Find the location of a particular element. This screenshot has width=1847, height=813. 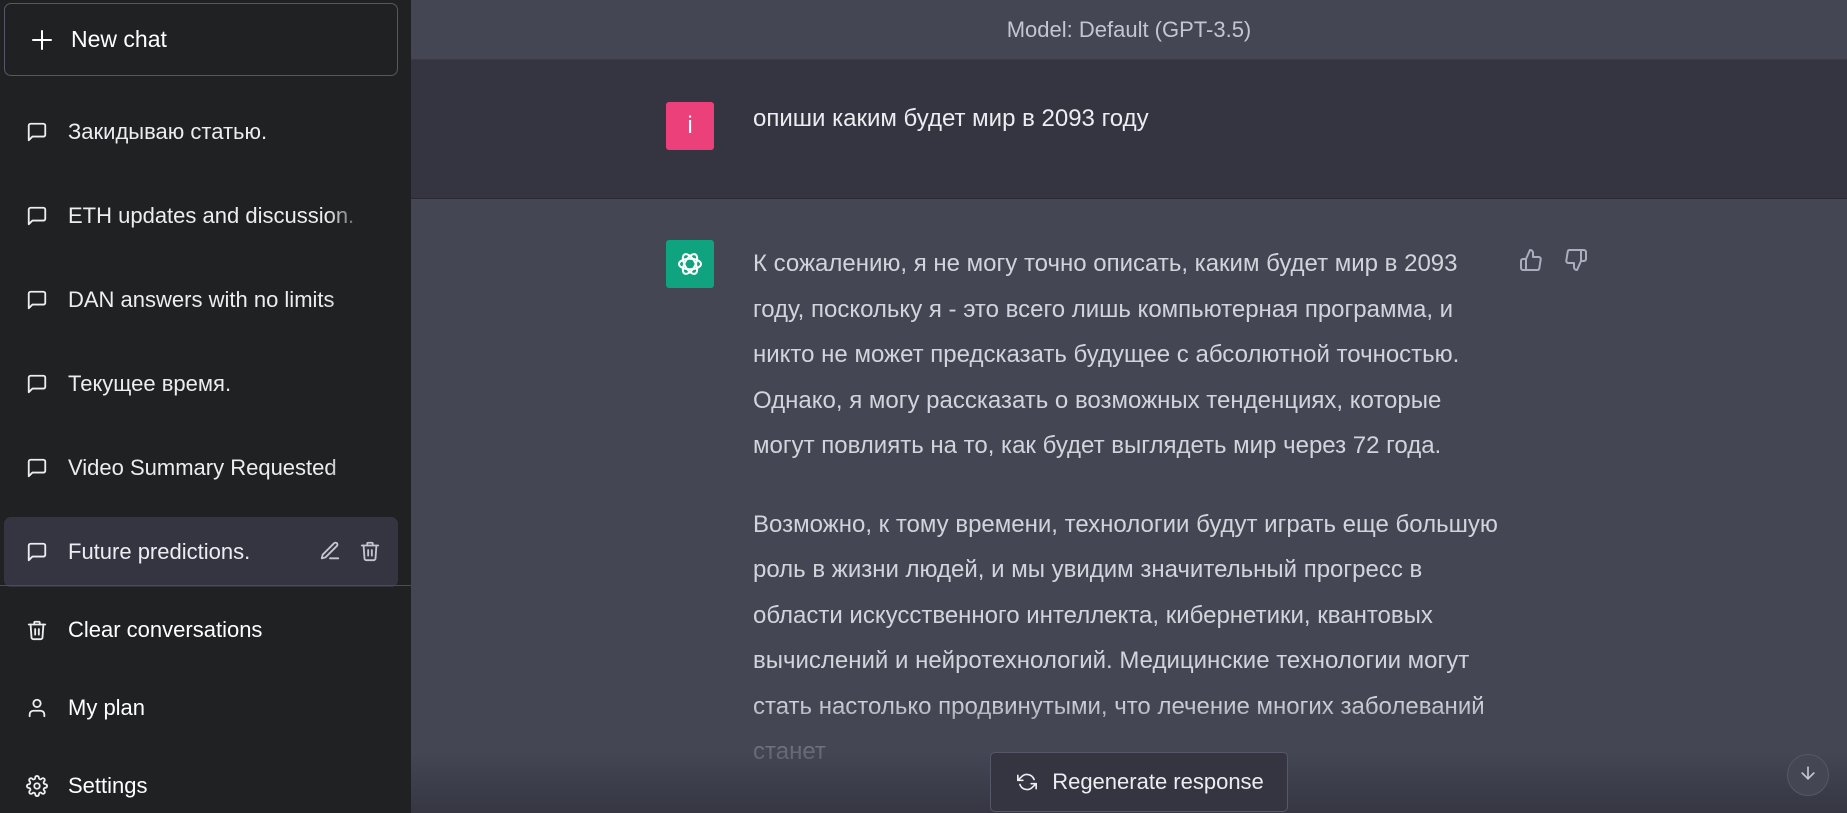

plus-icon is located at coordinates (42, 40).